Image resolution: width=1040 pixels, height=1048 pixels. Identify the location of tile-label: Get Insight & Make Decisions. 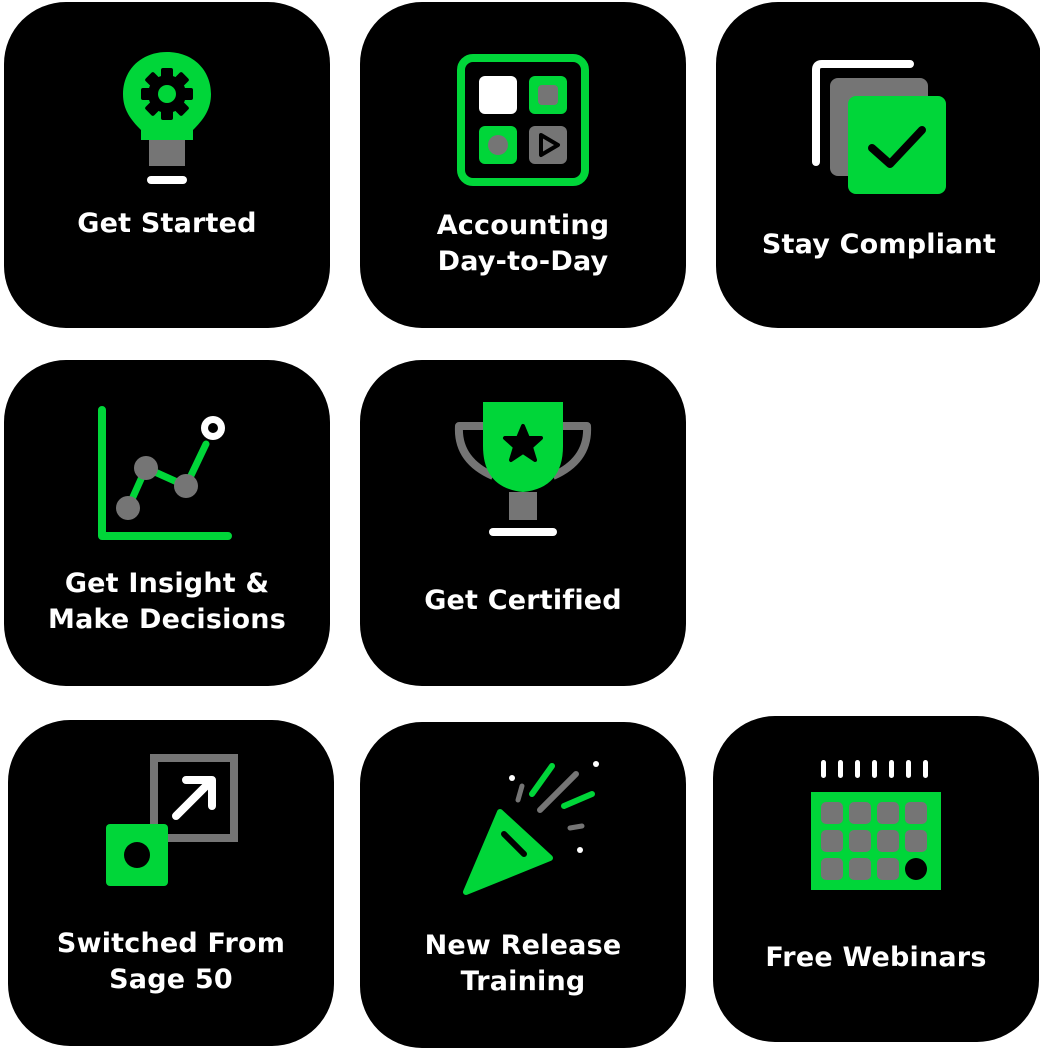
(167, 601).